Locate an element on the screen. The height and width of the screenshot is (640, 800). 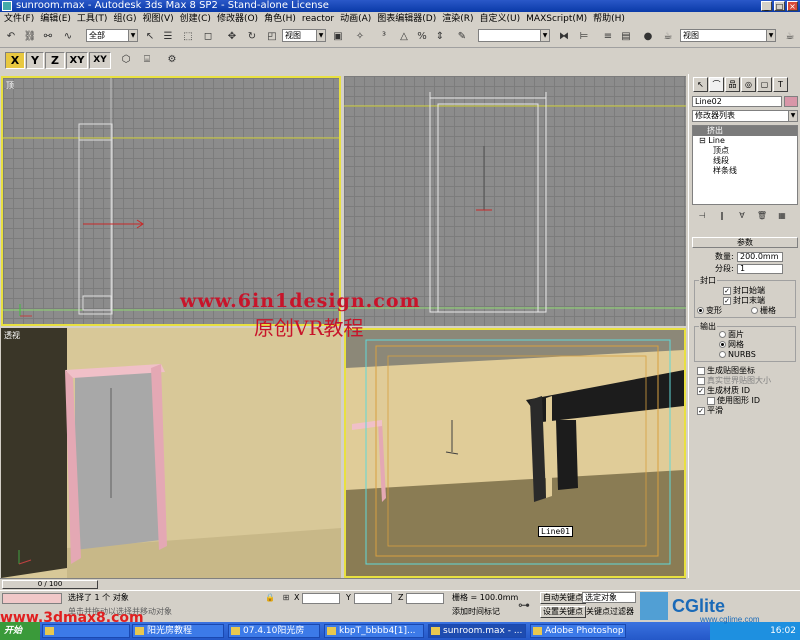
quick-render-icon: ☕ is located at coordinates (790, 37).